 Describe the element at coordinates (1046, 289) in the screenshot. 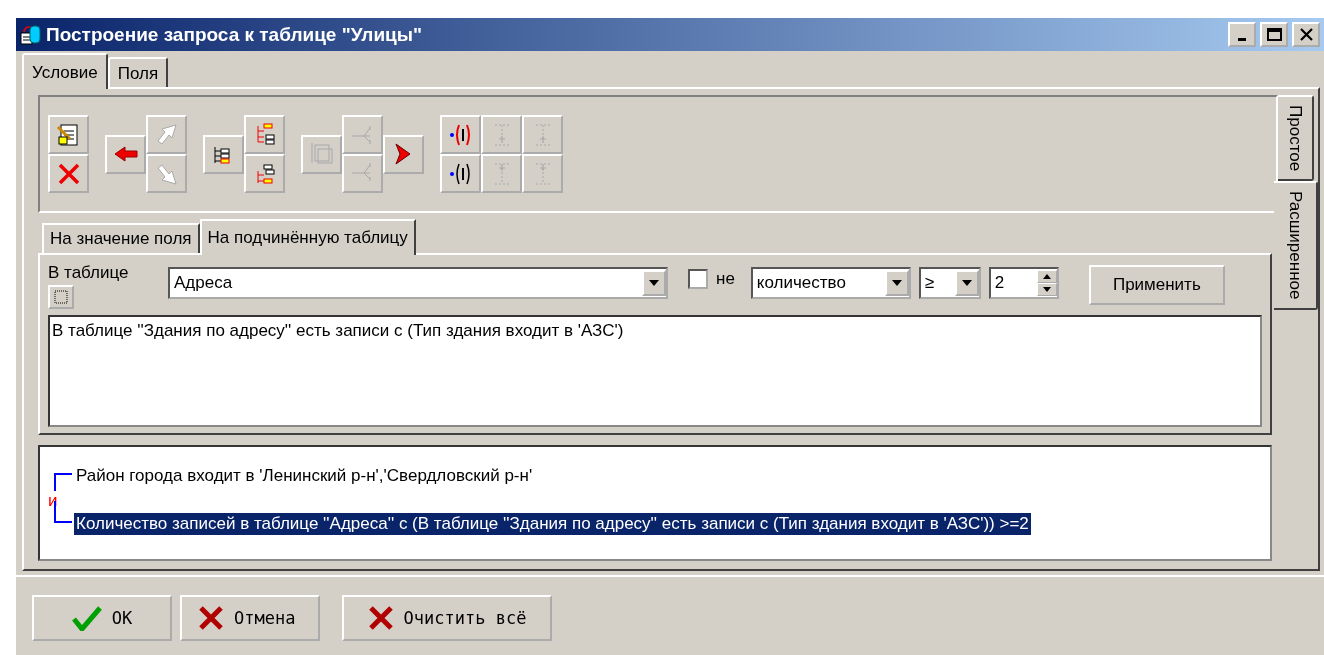

I see `down-arrow-icon` at that location.